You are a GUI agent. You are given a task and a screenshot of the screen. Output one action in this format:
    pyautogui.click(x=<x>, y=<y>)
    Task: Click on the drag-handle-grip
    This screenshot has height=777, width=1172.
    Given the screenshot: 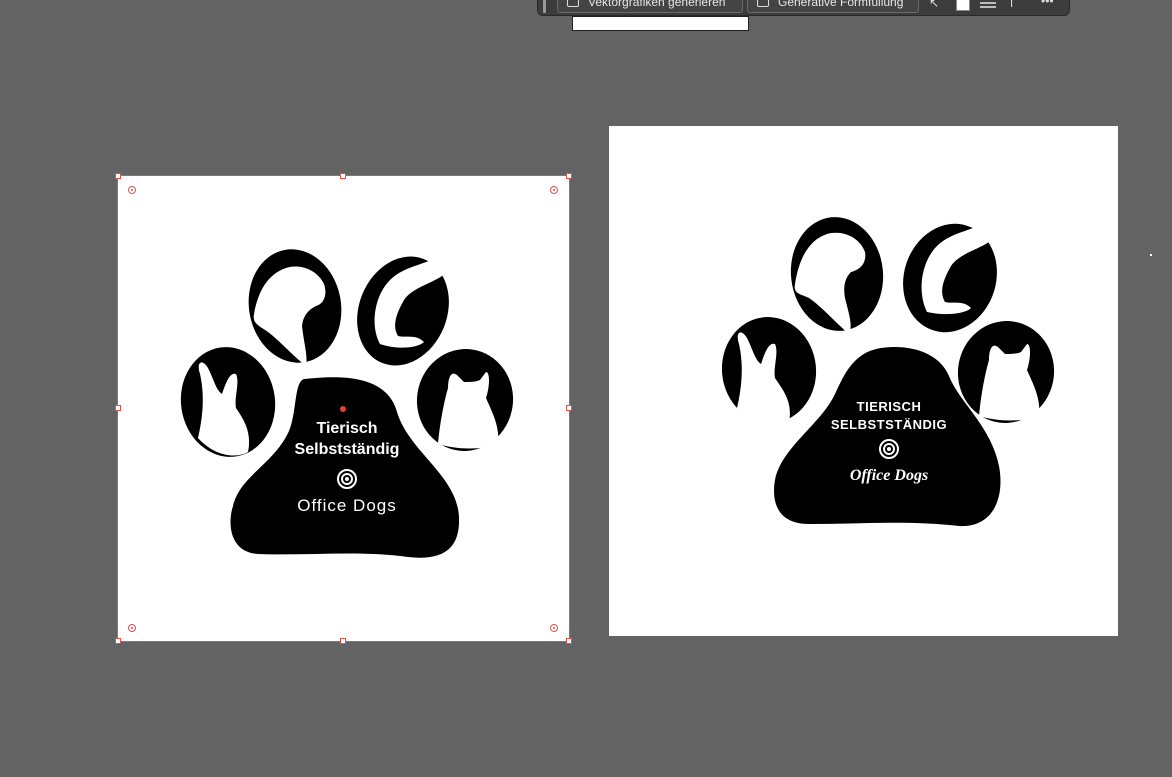 What is the action you would take?
    pyautogui.click(x=544, y=6)
    